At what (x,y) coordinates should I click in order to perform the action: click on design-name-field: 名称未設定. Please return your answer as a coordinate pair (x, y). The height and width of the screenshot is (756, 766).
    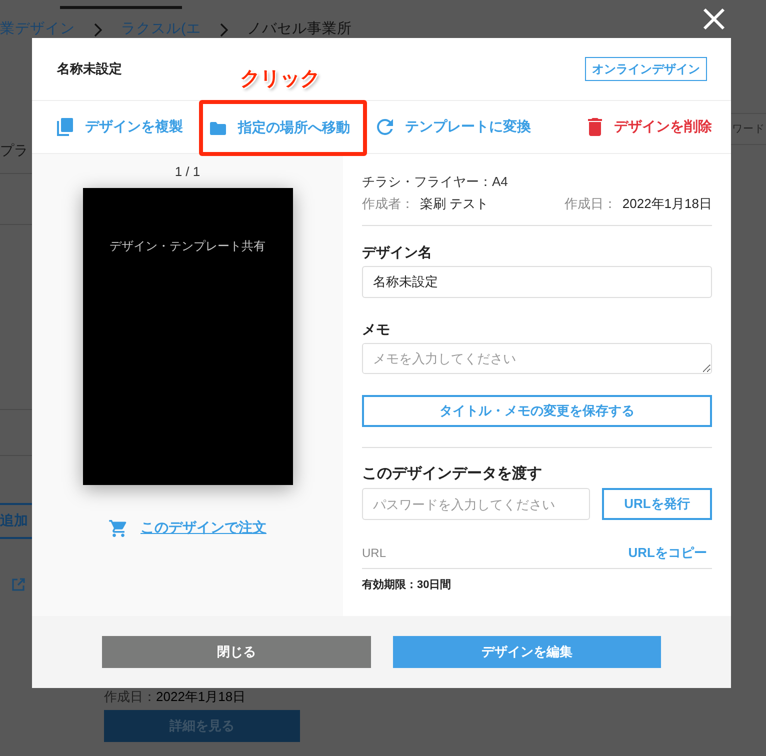
    Looking at the image, I should click on (537, 282).